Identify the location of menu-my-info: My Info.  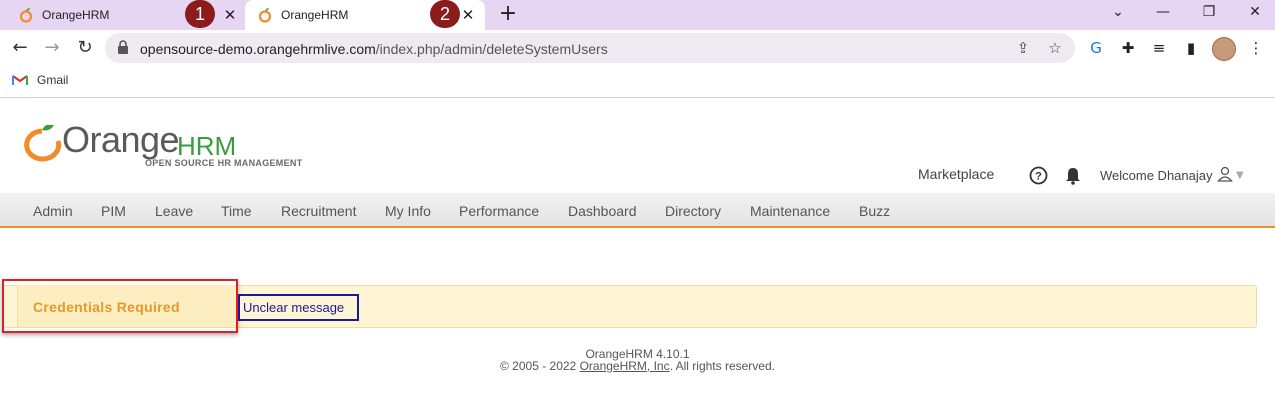
(408, 211).